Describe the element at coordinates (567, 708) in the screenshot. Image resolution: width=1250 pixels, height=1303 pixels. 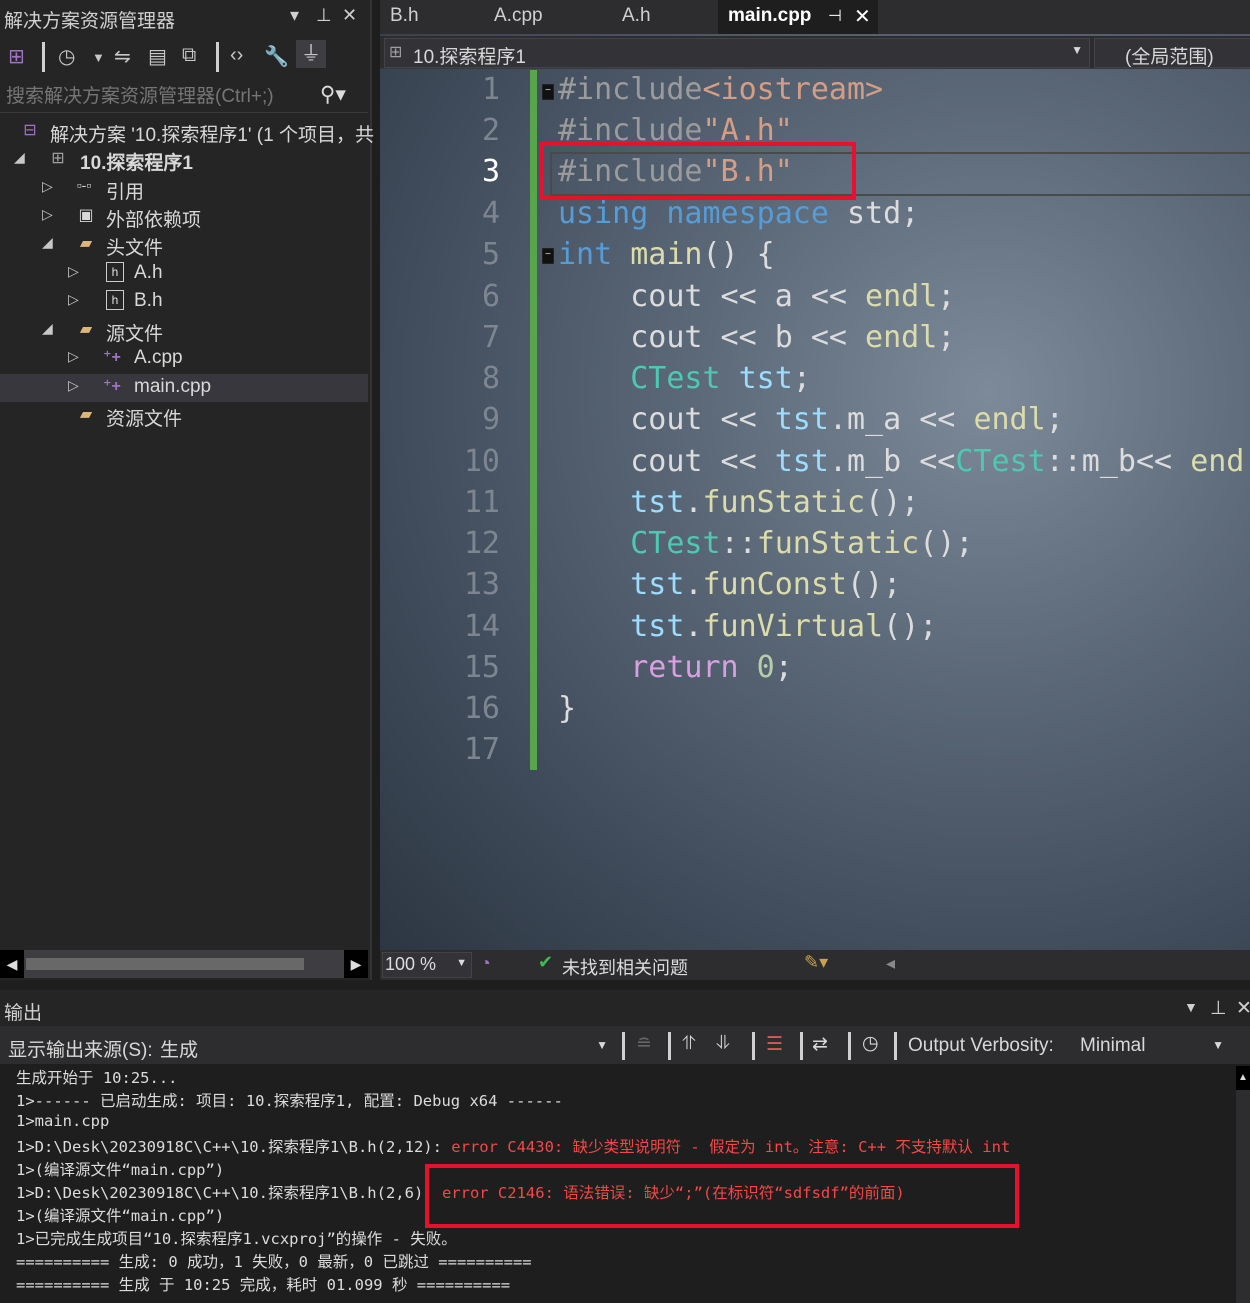
I see `code-line-16: }` at that location.